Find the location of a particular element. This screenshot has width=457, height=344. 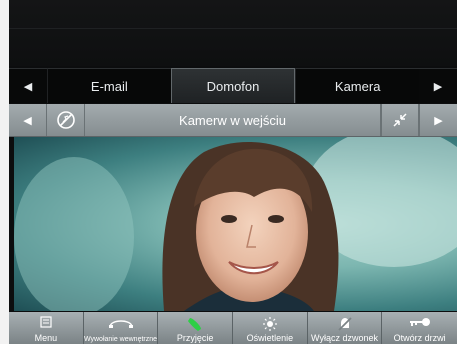

tab-next-button: ▶ is located at coordinates (438, 85).